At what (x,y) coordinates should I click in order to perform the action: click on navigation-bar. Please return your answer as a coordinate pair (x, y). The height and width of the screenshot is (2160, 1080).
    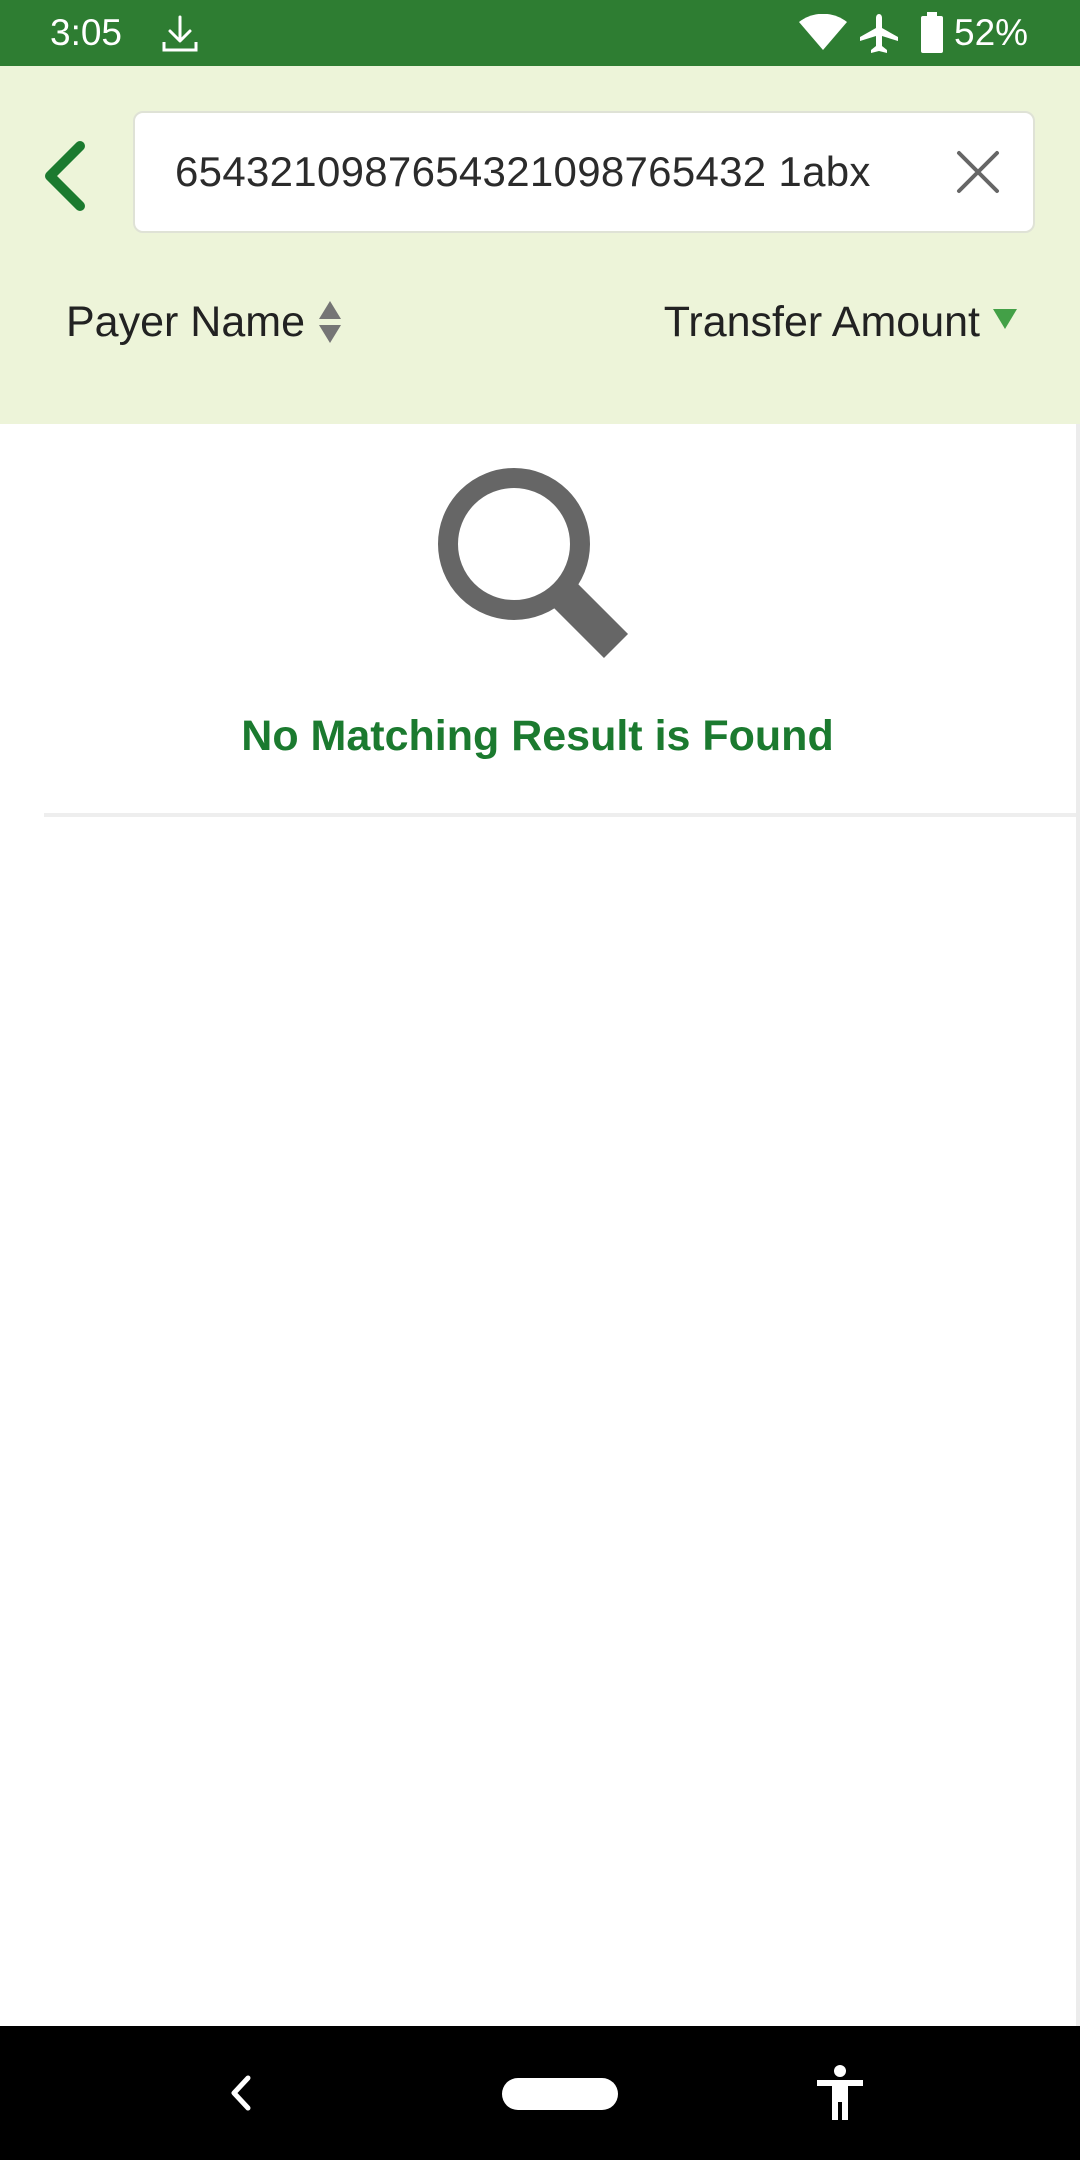
    Looking at the image, I should click on (540, 2093).